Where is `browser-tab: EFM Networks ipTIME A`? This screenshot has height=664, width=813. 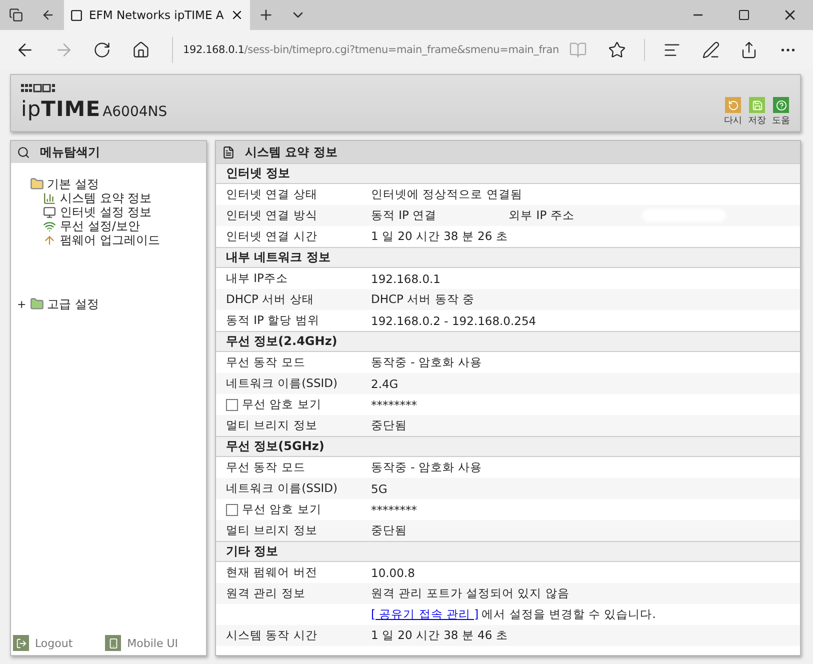
browser-tab: EFM Networks ipTIME A is located at coordinates (157, 15).